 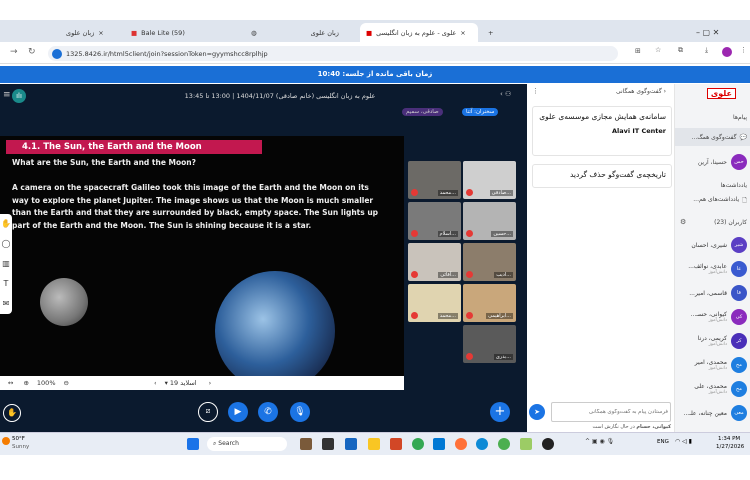 What do you see at coordinates (375, 74) in the screenshot?
I see `session-time-banner: زمان باقی مانده از جلسه: 10:40` at bounding box center [375, 74].